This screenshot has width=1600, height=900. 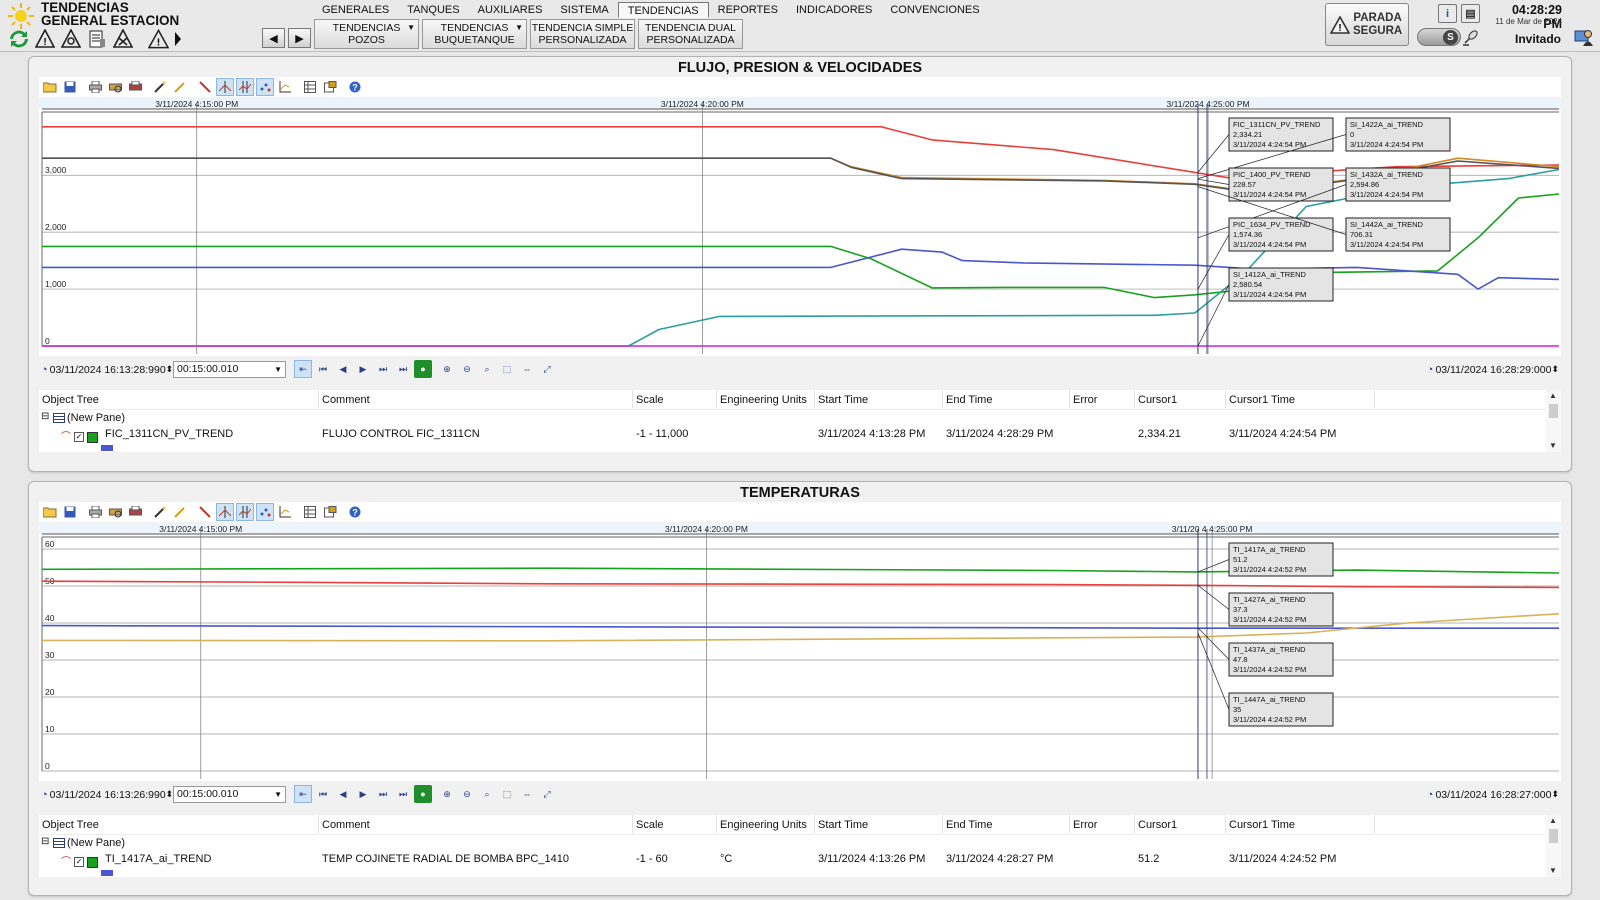 I want to click on no-entry-icon, so click(x=122, y=38).